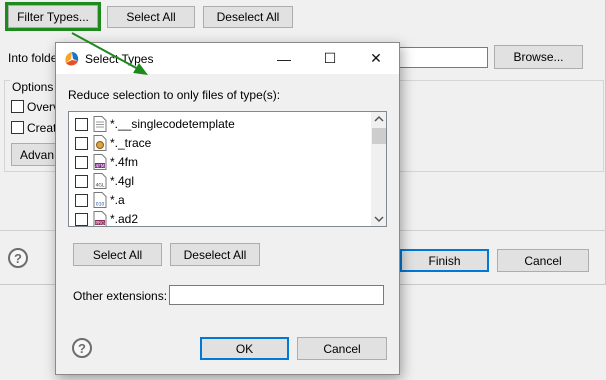 The image size is (606, 380). What do you see at coordinates (219, 181) in the screenshot?
I see `list-item: 4GL *.4gl` at bounding box center [219, 181].